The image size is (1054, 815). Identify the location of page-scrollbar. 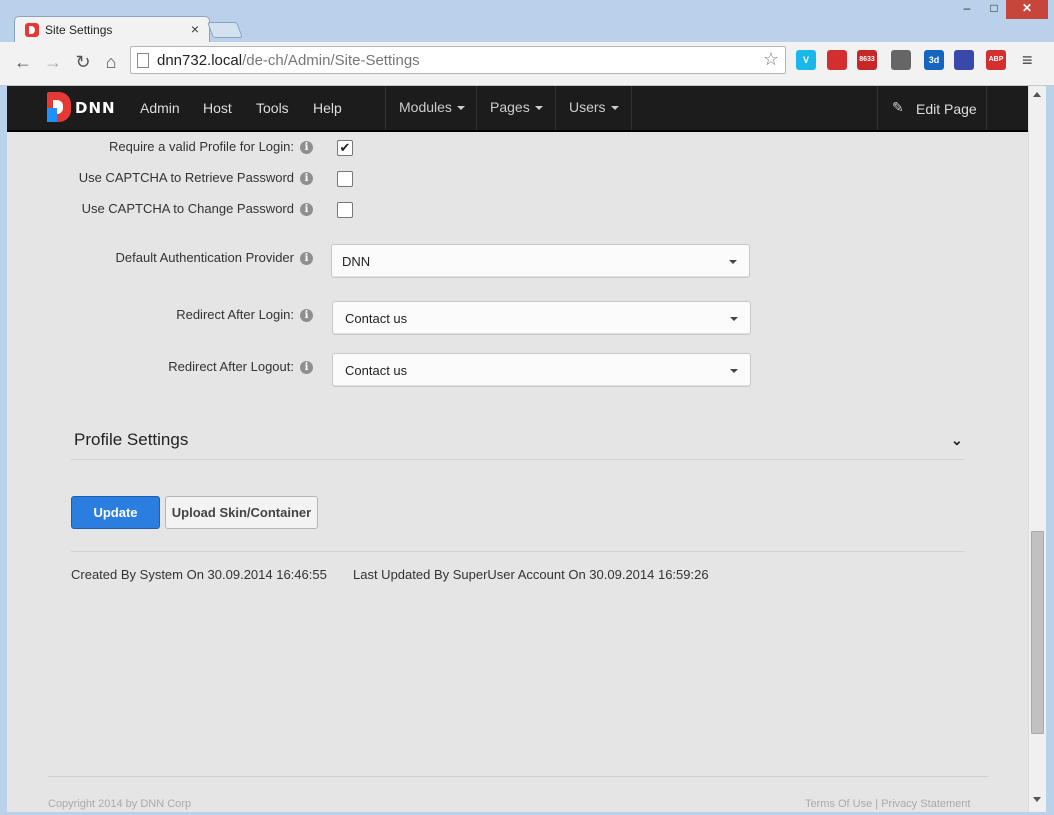
(1037, 449).